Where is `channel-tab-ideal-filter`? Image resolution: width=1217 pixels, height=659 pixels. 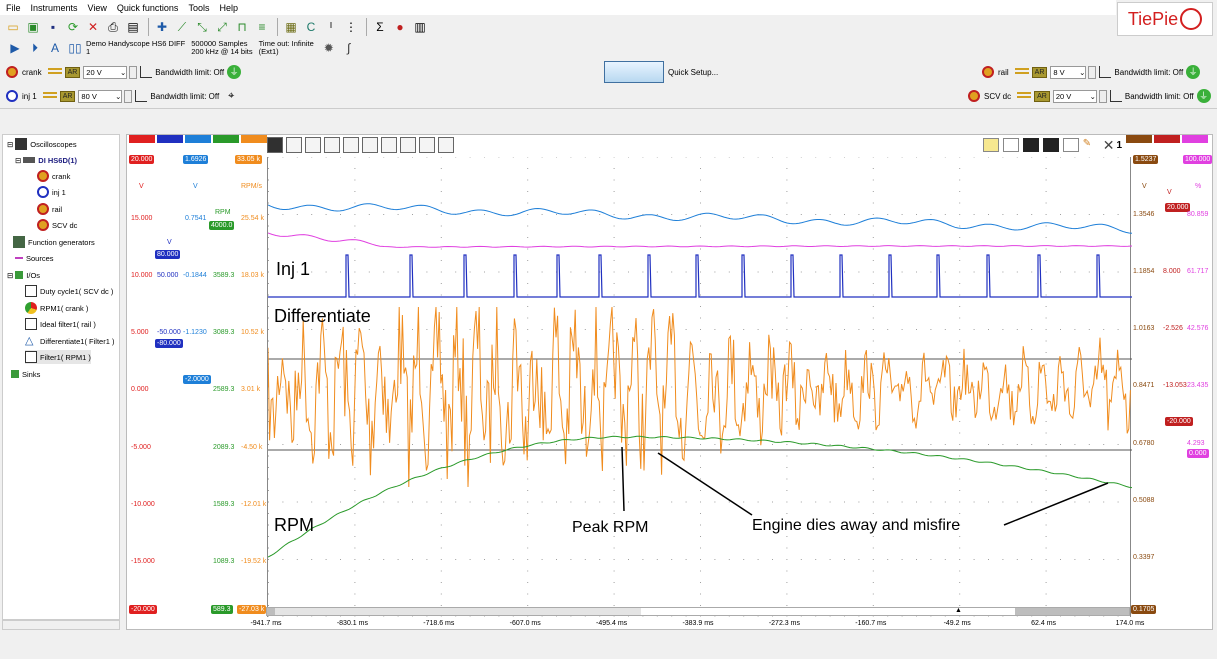
channel-tab-ideal-filter is located at coordinates (1139, 139).